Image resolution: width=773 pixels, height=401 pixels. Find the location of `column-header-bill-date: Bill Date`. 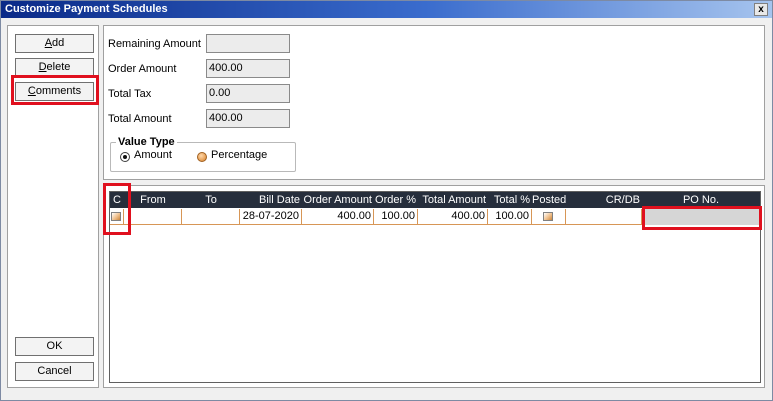

column-header-bill-date: Bill Date is located at coordinates (271, 200).